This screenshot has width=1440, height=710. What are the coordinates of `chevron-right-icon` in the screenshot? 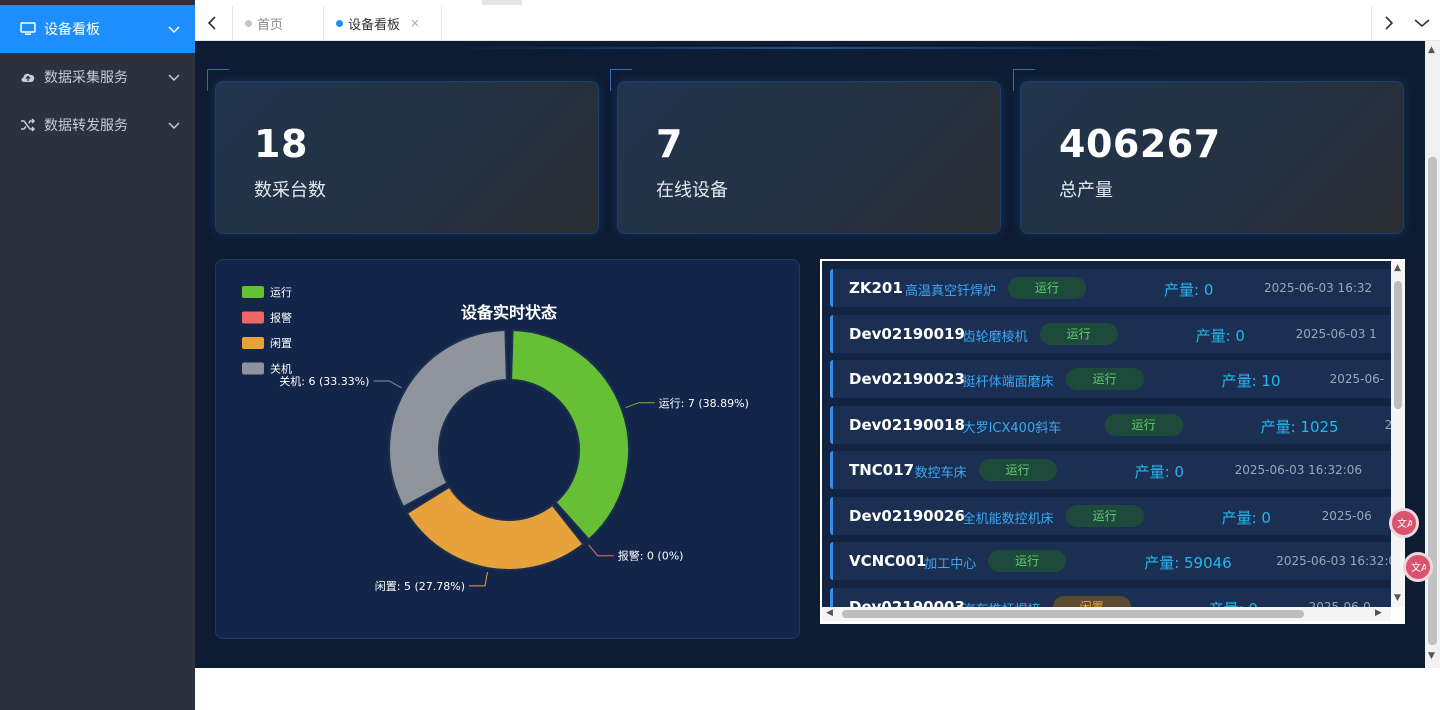 It's located at (1388, 23).